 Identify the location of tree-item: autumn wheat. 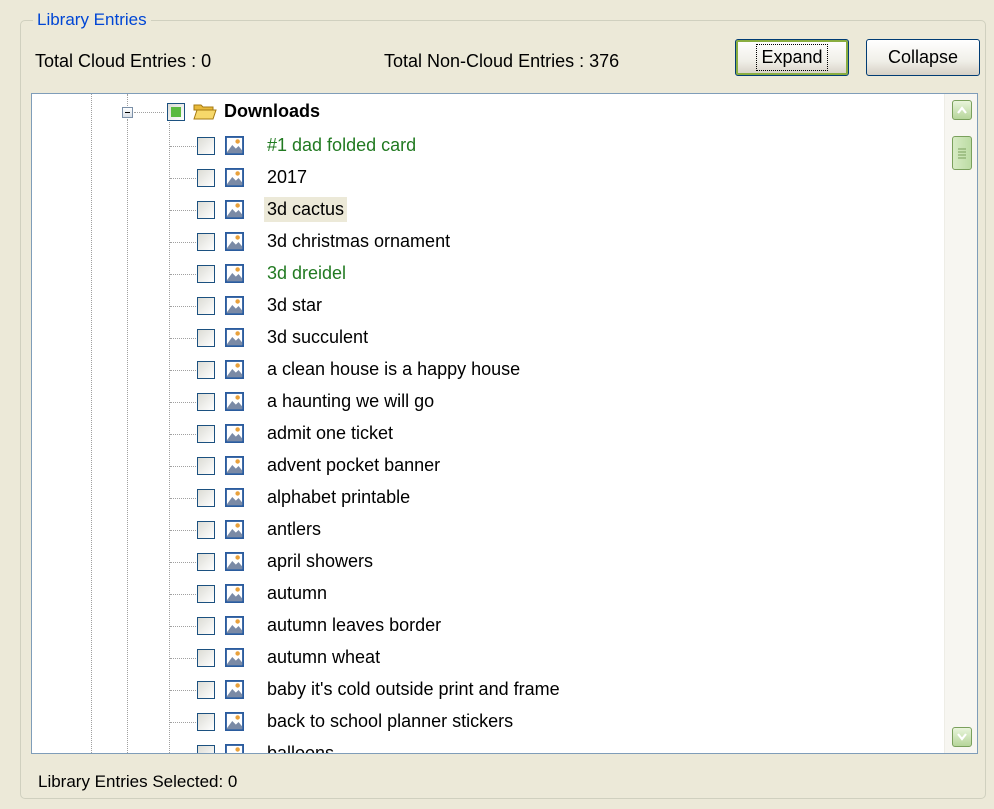
(482, 658).